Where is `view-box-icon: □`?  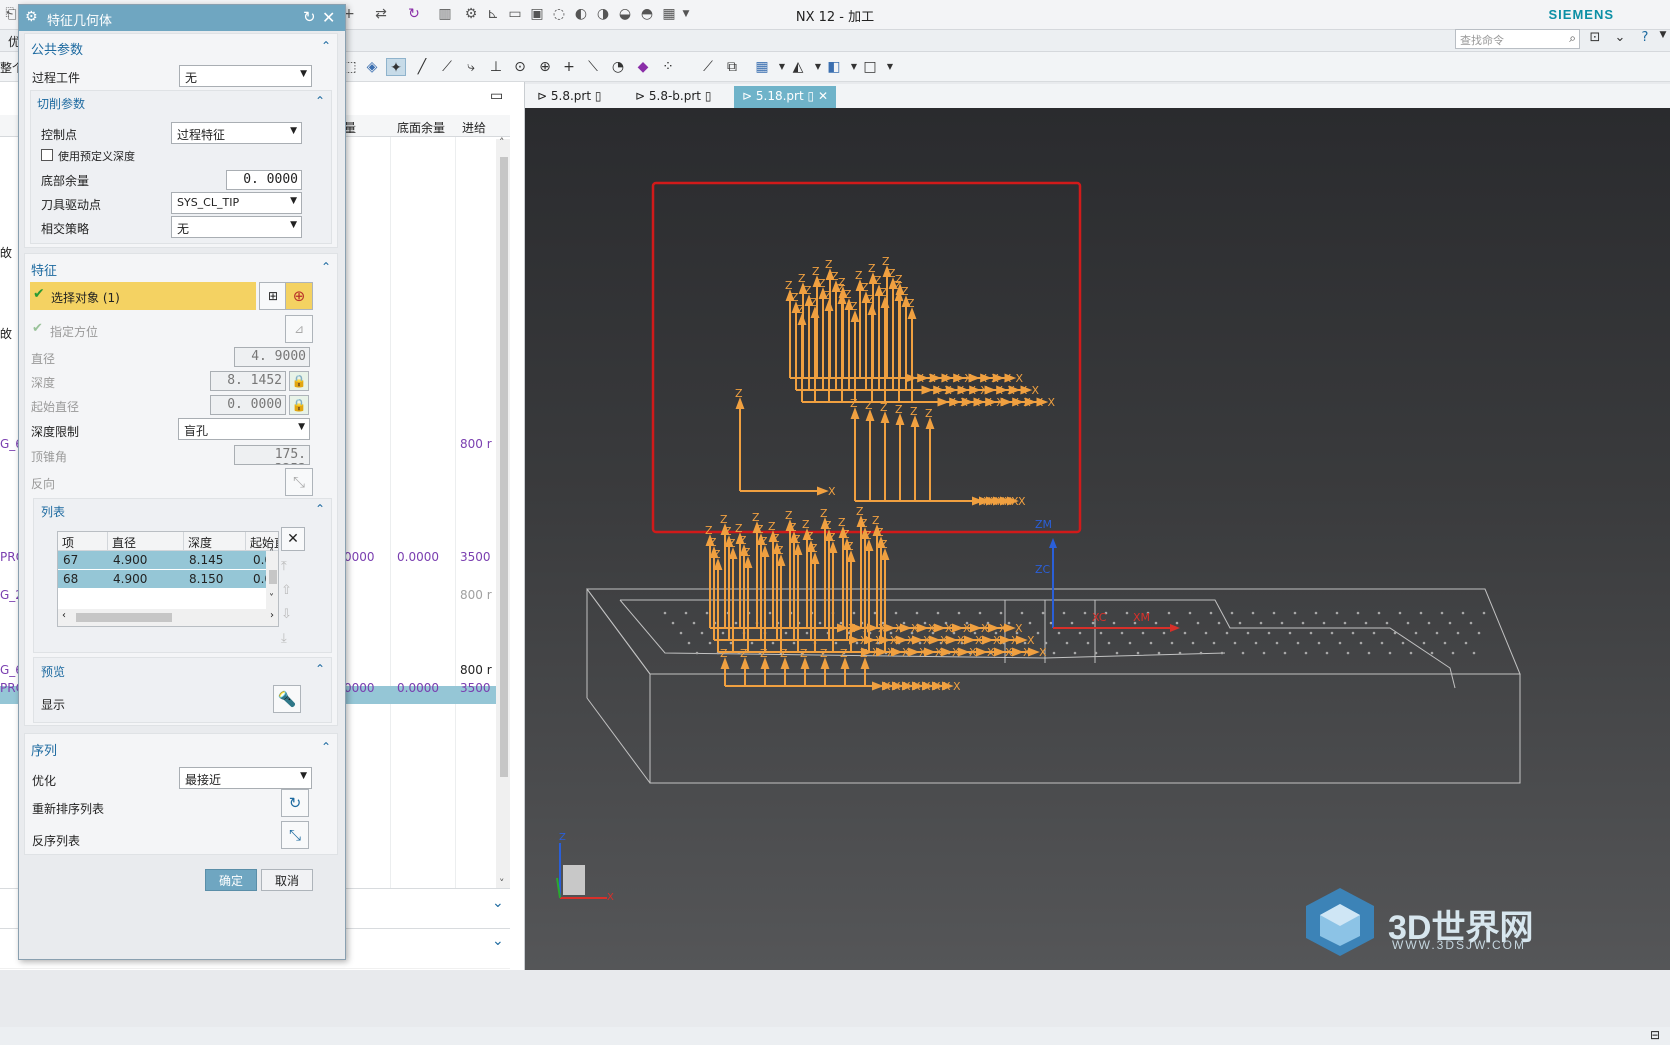
view-box-icon: □ is located at coordinates (870, 67).